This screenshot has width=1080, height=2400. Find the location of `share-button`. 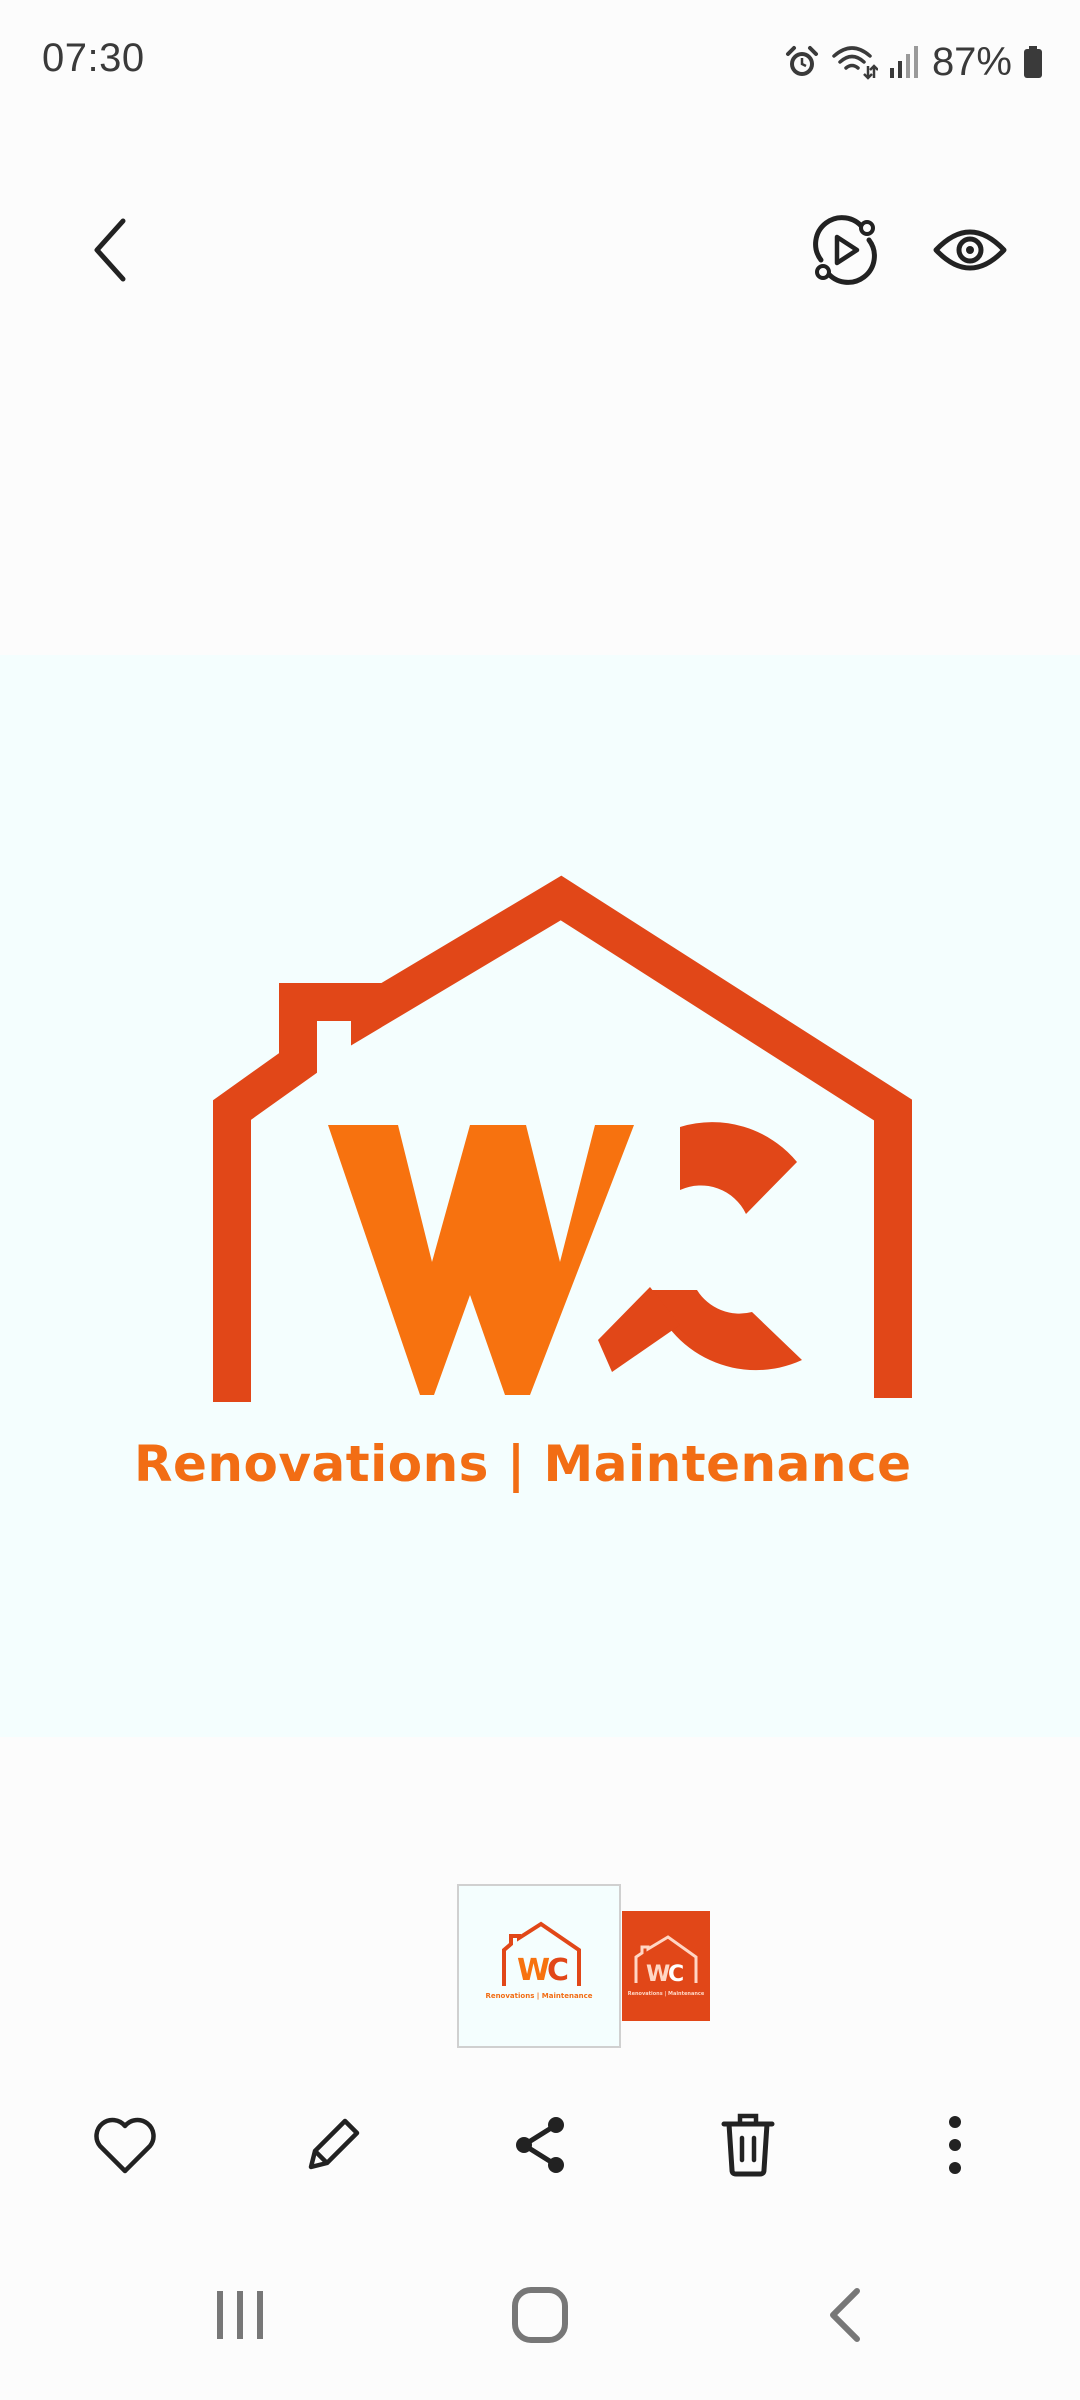

share-button is located at coordinates (540, 2145).